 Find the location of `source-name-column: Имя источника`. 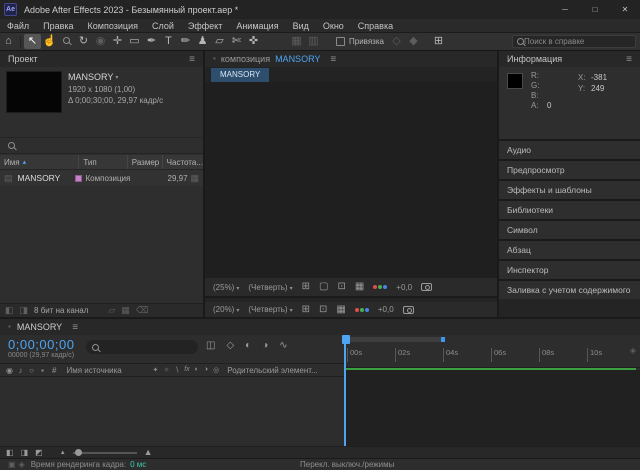

source-name-column: Имя источника is located at coordinates (108, 370).